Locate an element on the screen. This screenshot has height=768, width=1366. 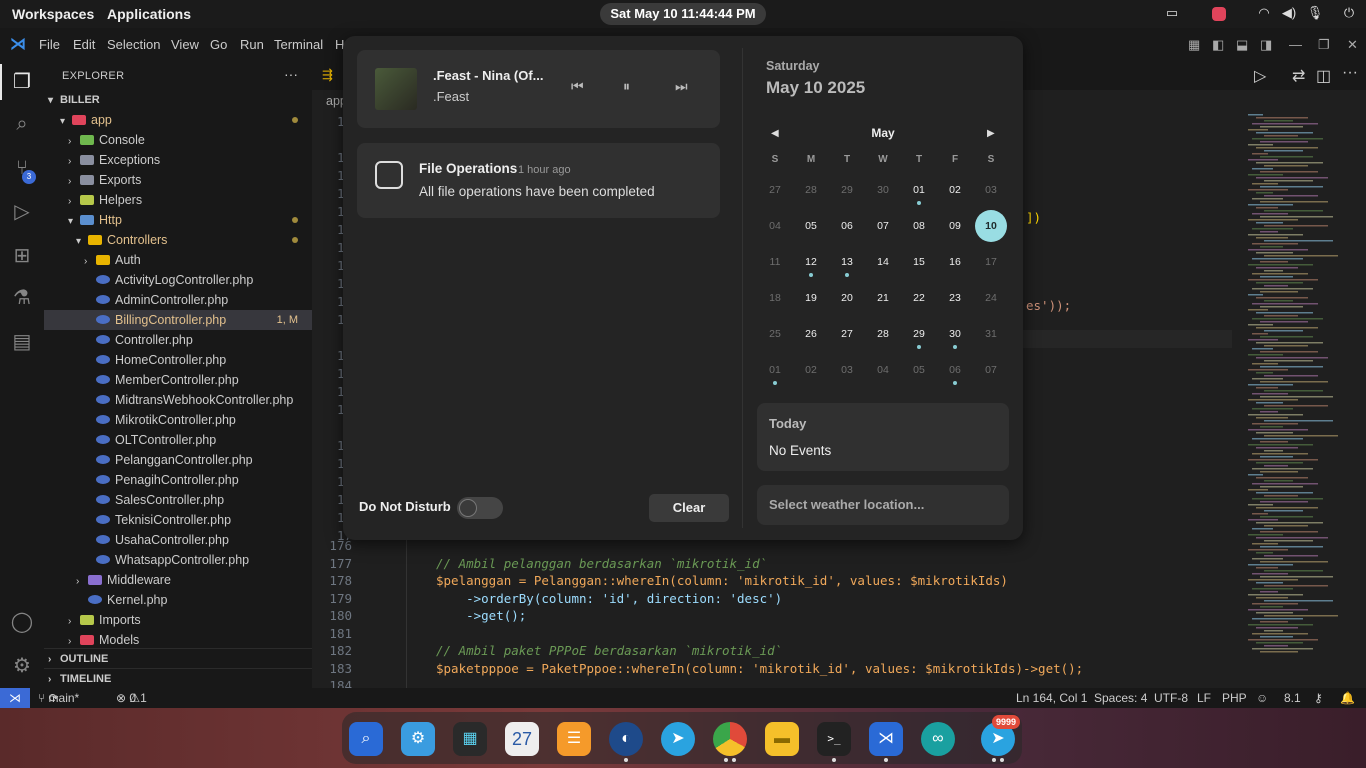
tree-item: PelangganController.php is located at coordinates (178, 460).